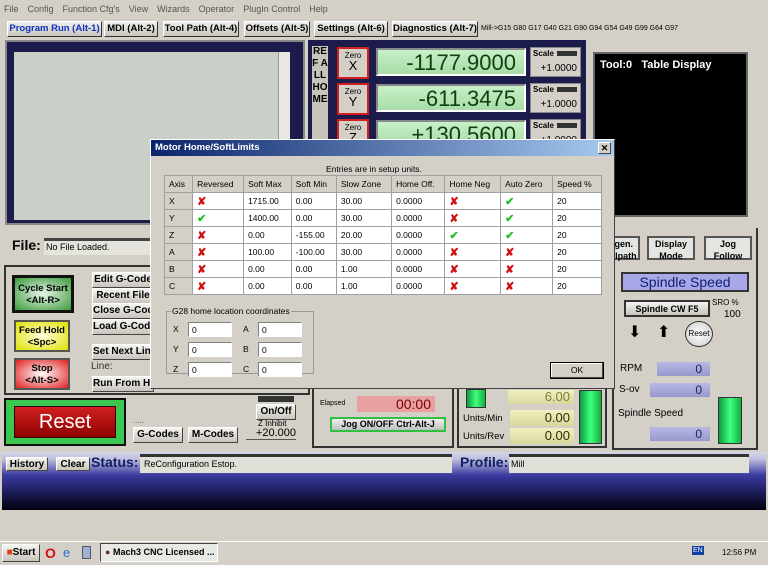  I want to click on spindle-down-icon: ⬇, so click(634, 332).